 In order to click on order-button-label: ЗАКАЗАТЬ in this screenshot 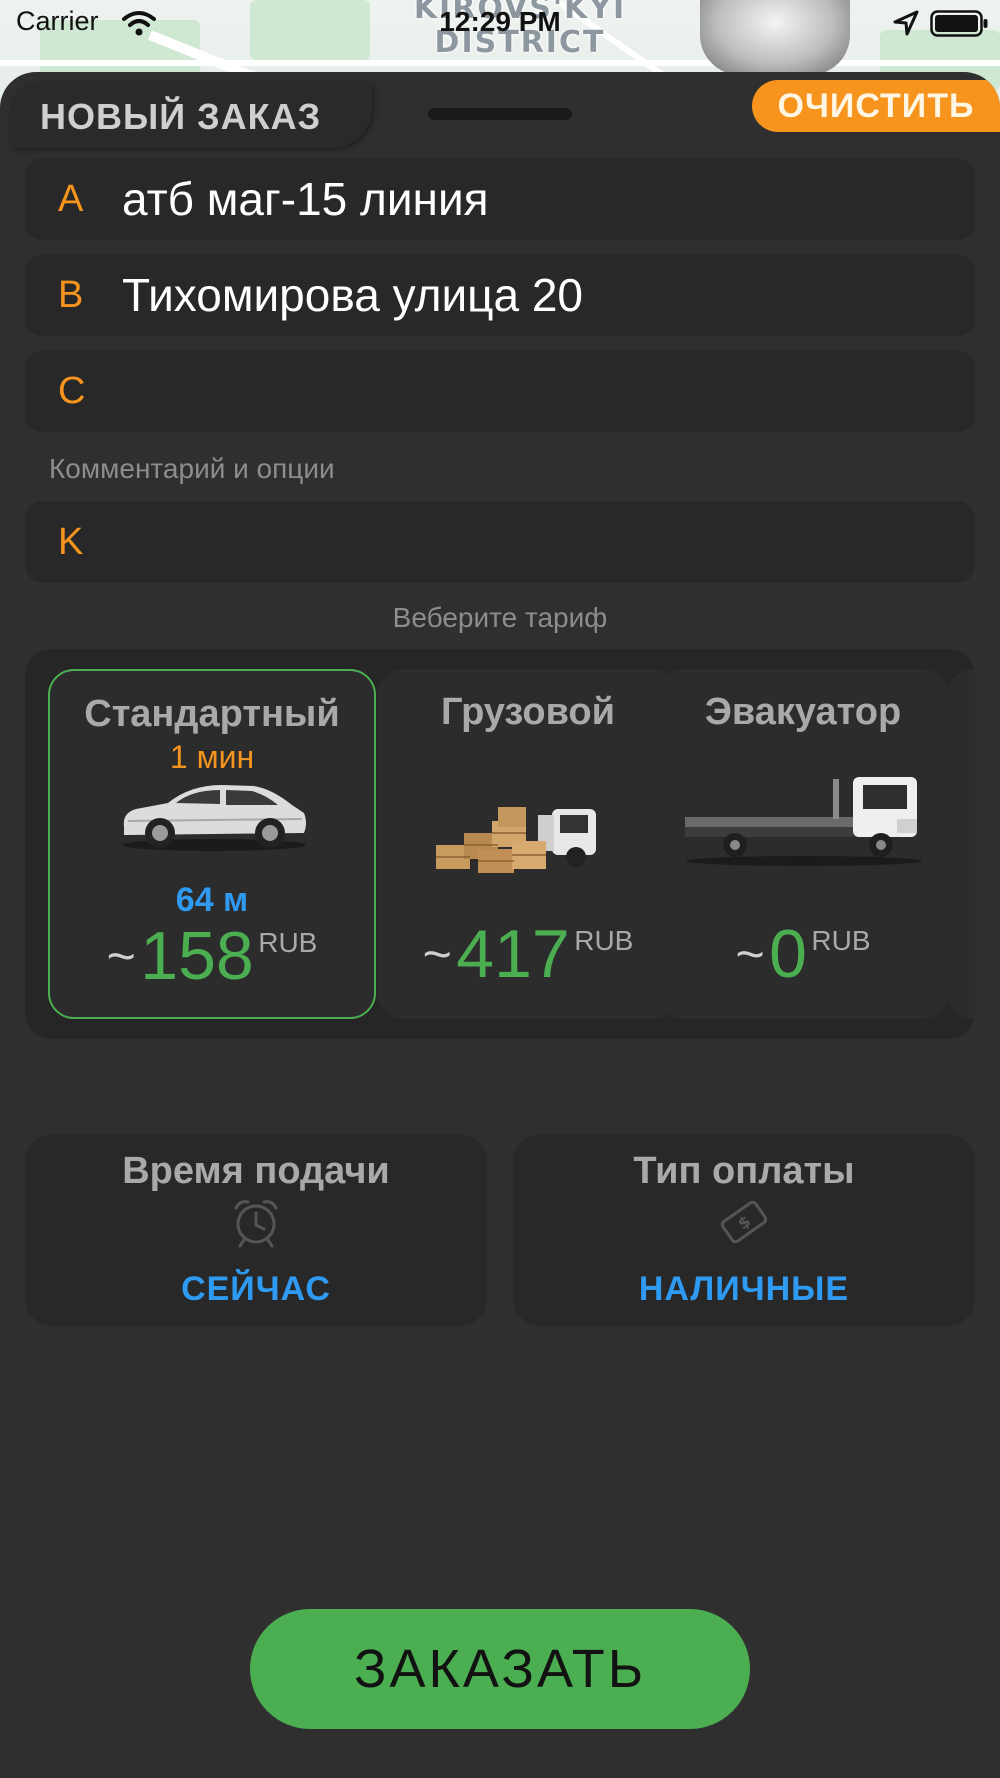, I will do `click(500, 1669)`.